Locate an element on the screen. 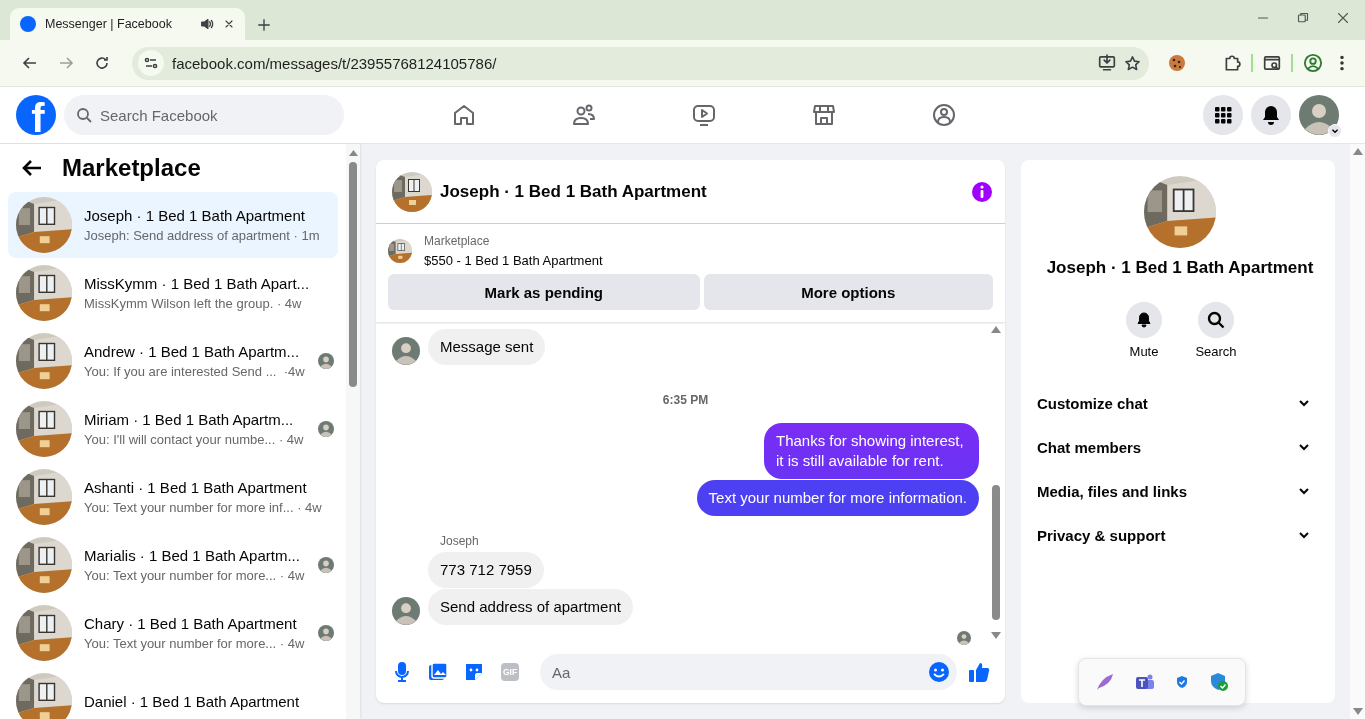 The height and width of the screenshot is (719, 1365). listing-label: Marketplace is located at coordinates (457, 241).